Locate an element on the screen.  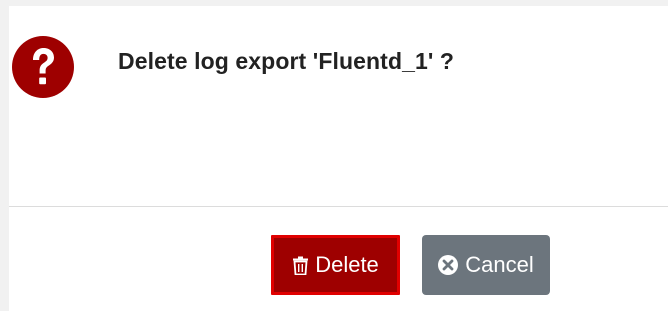
delete-button-label: Delete is located at coordinates (347, 264).